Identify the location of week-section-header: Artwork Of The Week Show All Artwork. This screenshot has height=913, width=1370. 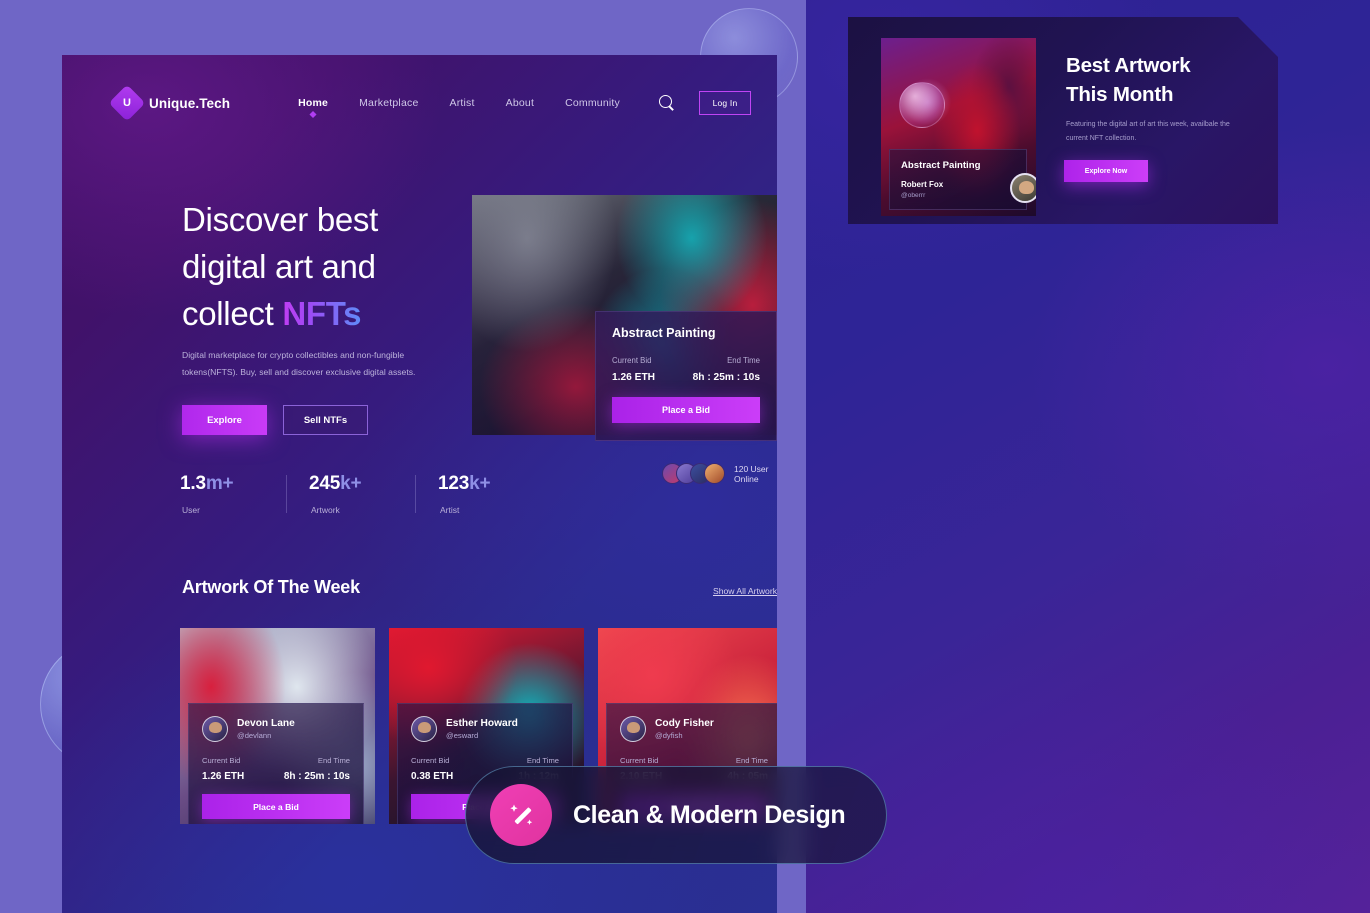
(479, 587).